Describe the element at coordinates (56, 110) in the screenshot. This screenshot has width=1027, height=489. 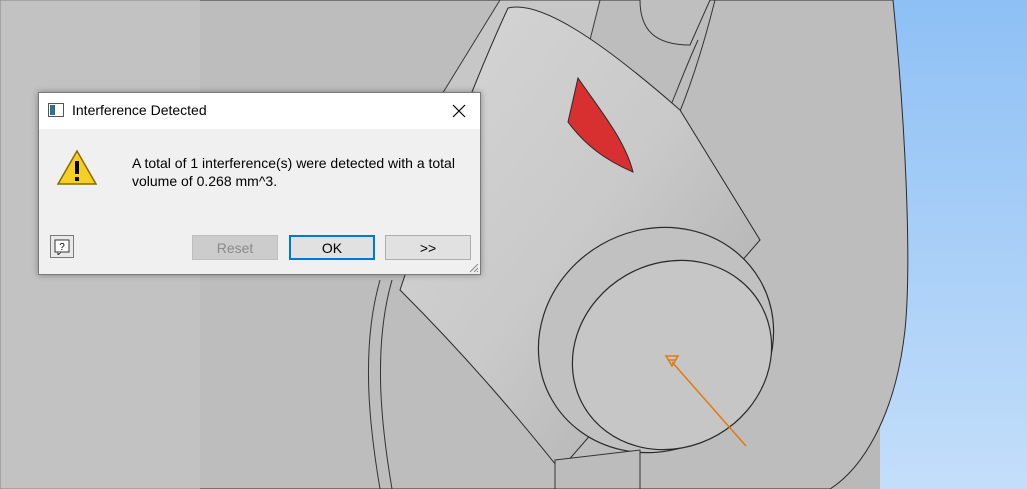
I see `app-window-icon` at that location.